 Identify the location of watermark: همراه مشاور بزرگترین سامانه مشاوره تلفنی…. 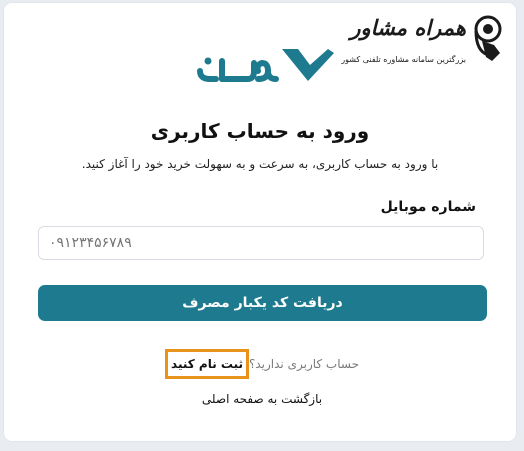
(423, 40).